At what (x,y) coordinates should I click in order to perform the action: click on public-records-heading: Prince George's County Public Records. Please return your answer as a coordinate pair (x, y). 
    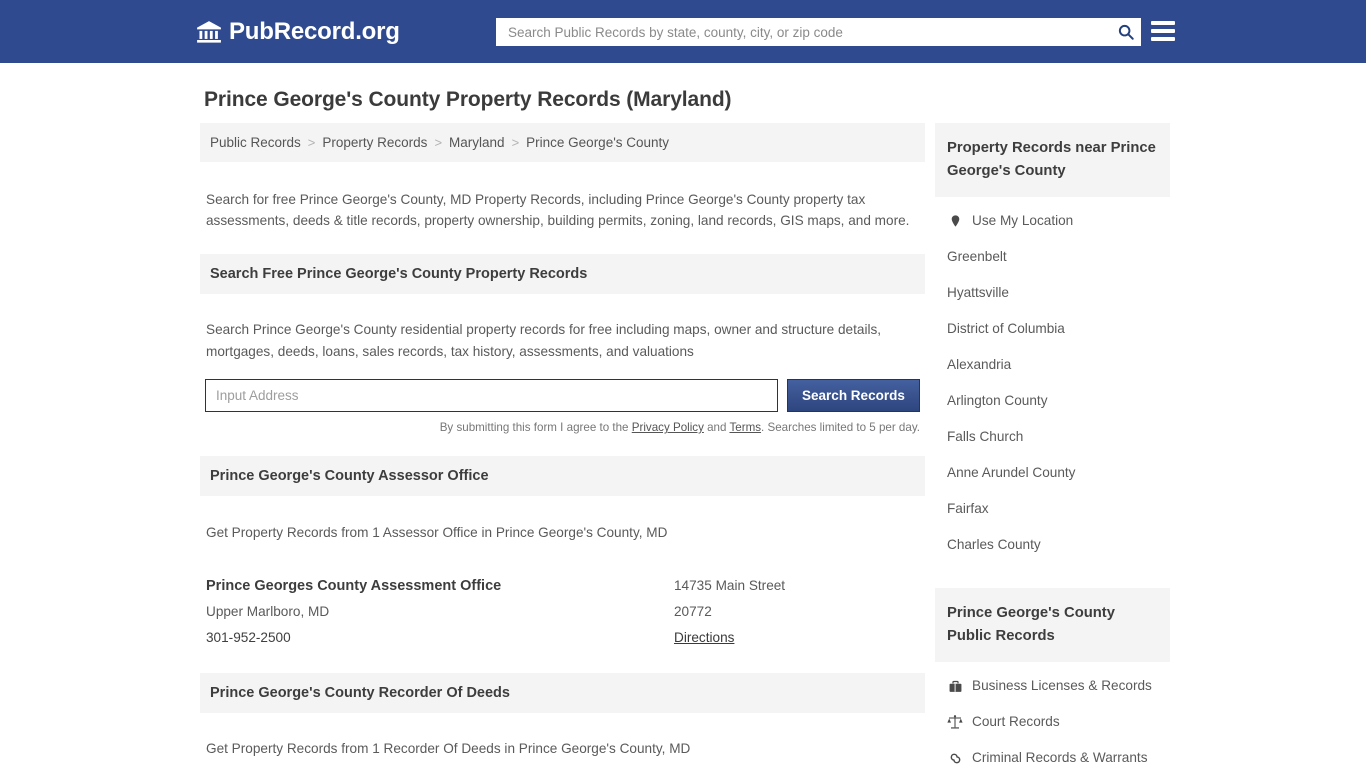
    Looking at the image, I should click on (1052, 625).